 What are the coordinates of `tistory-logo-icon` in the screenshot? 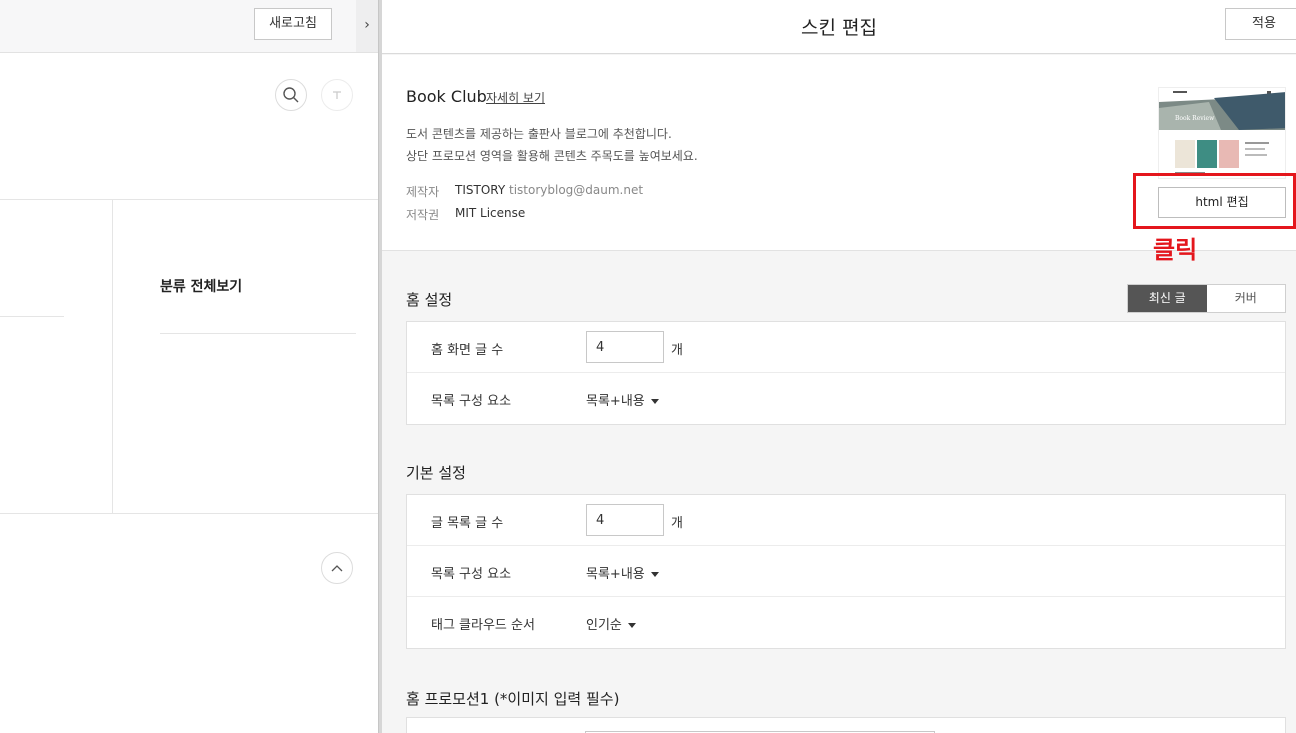 It's located at (337, 95).